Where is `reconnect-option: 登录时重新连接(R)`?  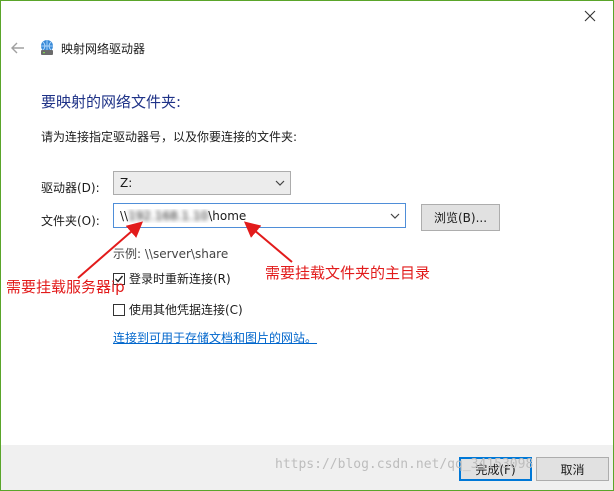
reconnect-option: 登录时重新连接(R) is located at coordinates (172, 278).